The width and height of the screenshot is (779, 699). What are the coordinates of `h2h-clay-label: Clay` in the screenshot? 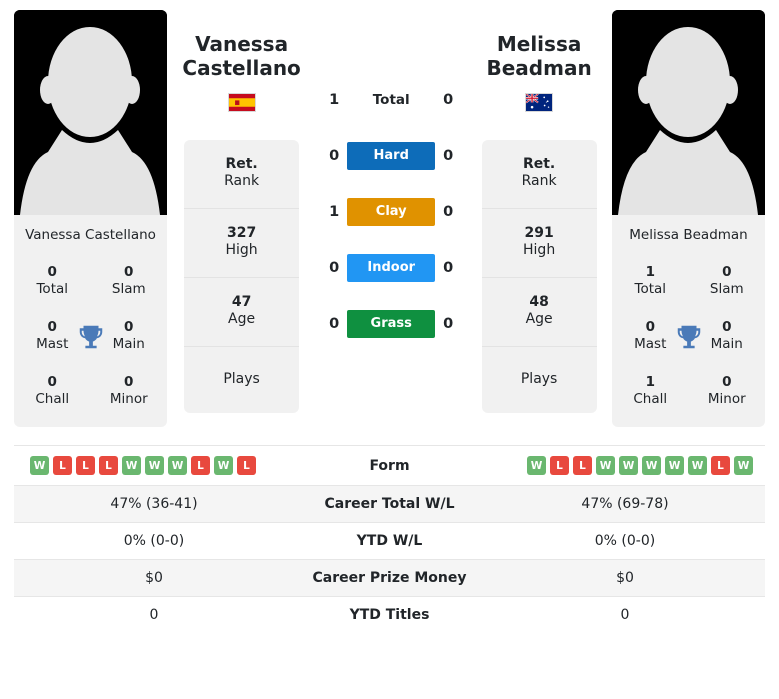 It's located at (391, 212).